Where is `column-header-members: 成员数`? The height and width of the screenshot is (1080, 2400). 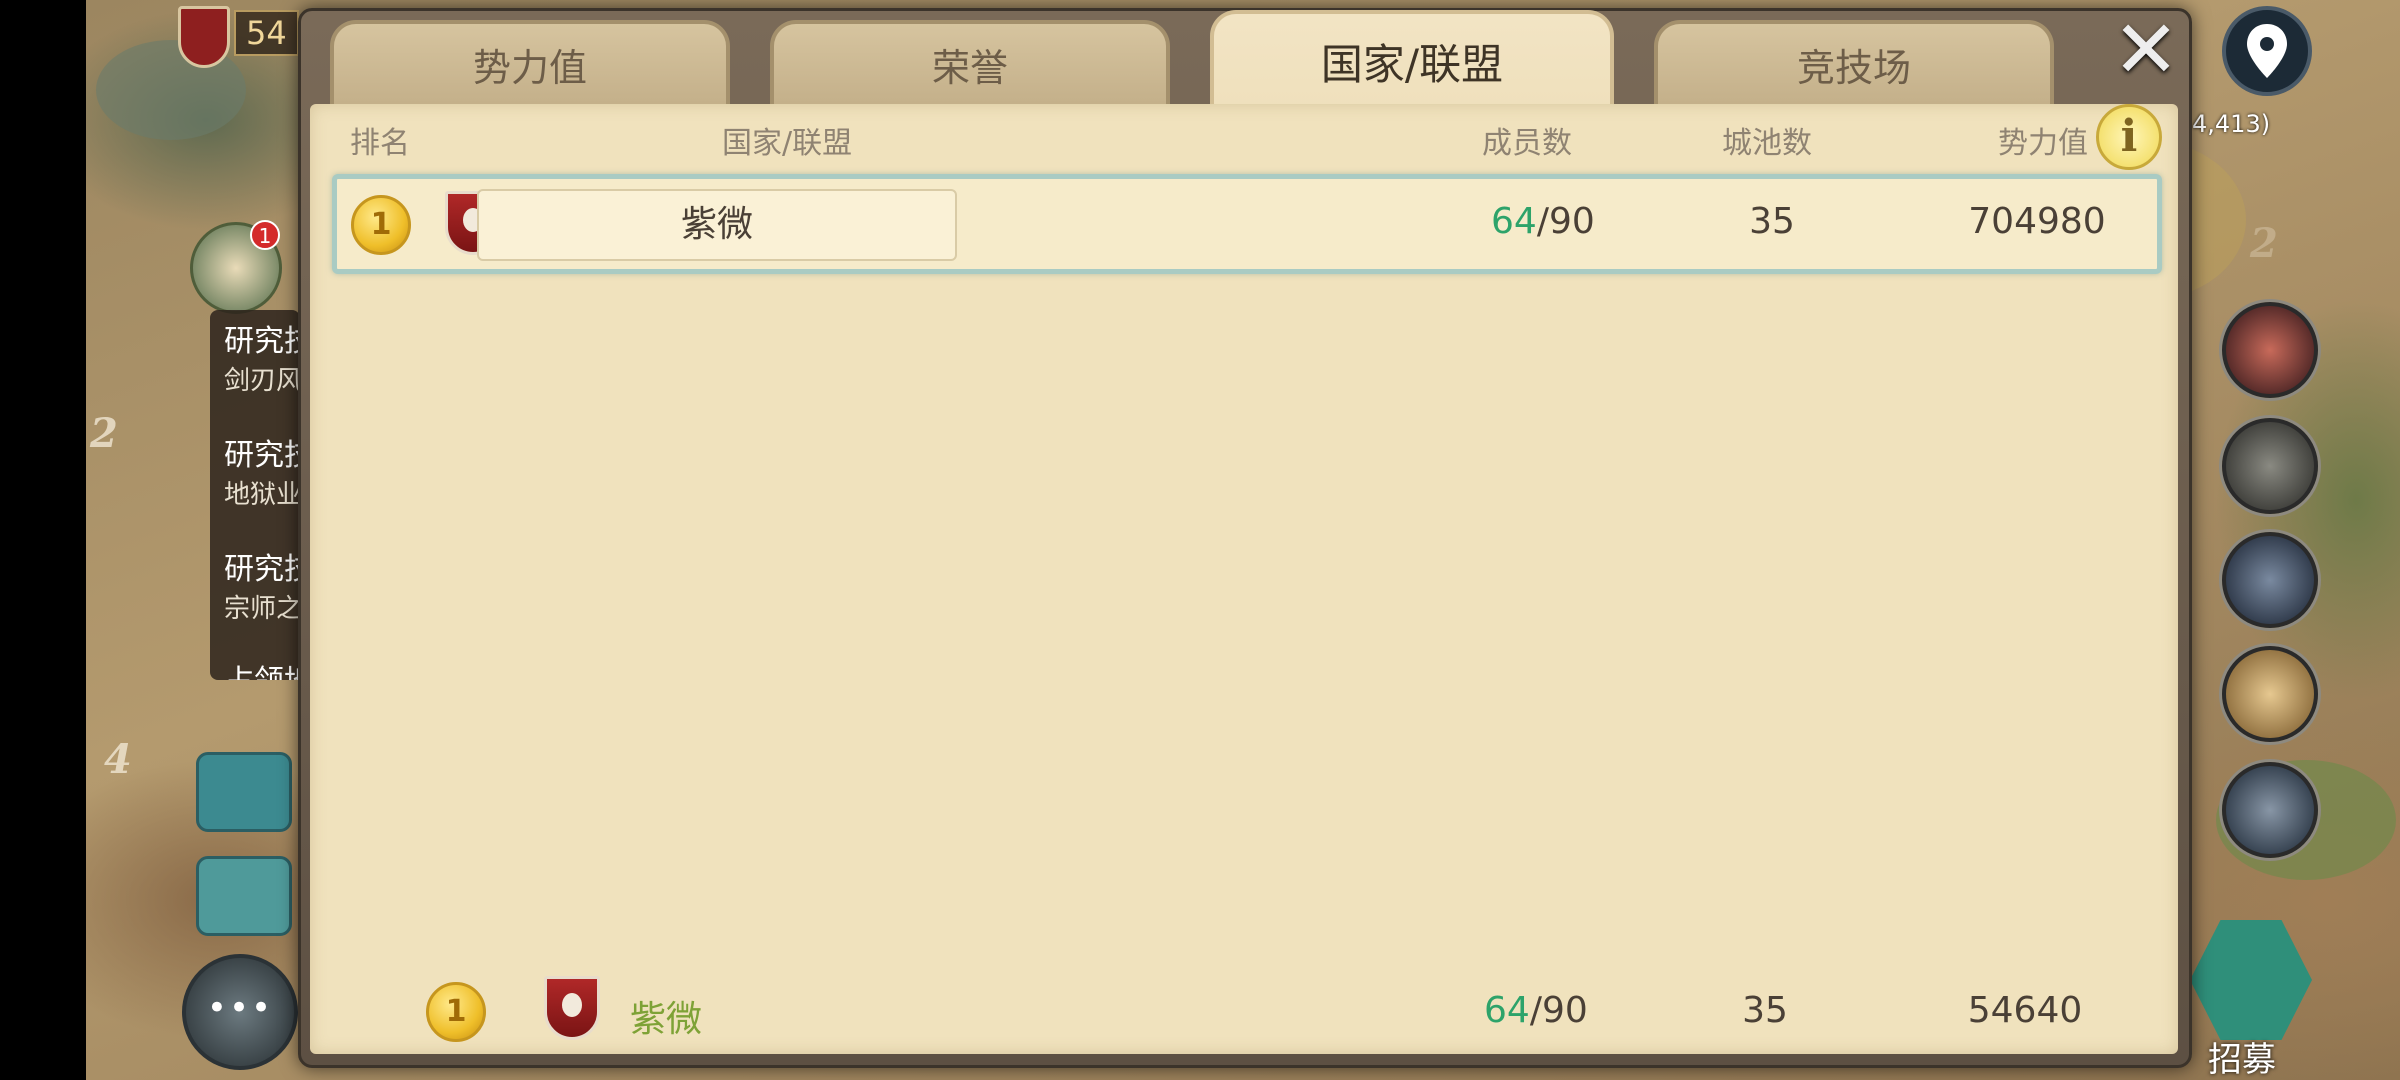 column-header-members: 成员数 is located at coordinates (1527, 143).